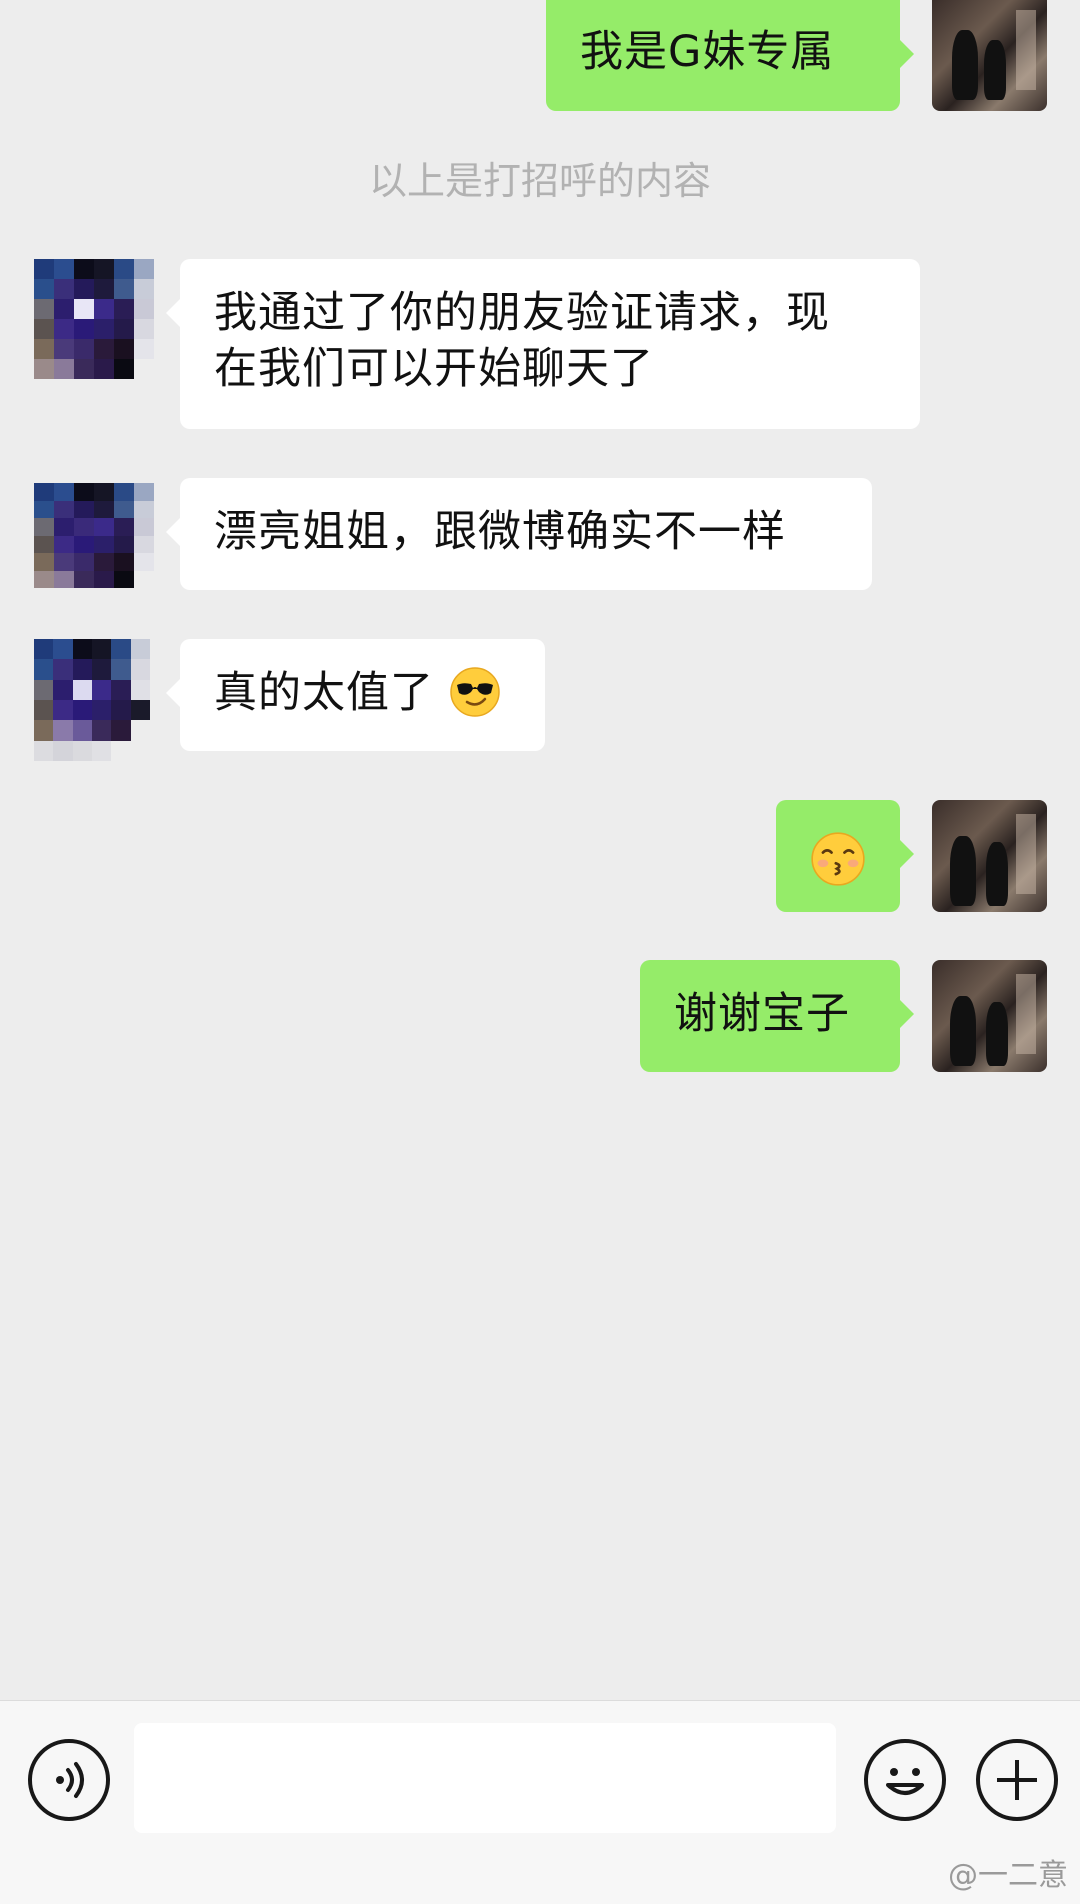 The image size is (1080, 1904). What do you see at coordinates (539, 181) in the screenshot?
I see `system-note: 以上是打招呼的内容` at bounding box center [539, 181].